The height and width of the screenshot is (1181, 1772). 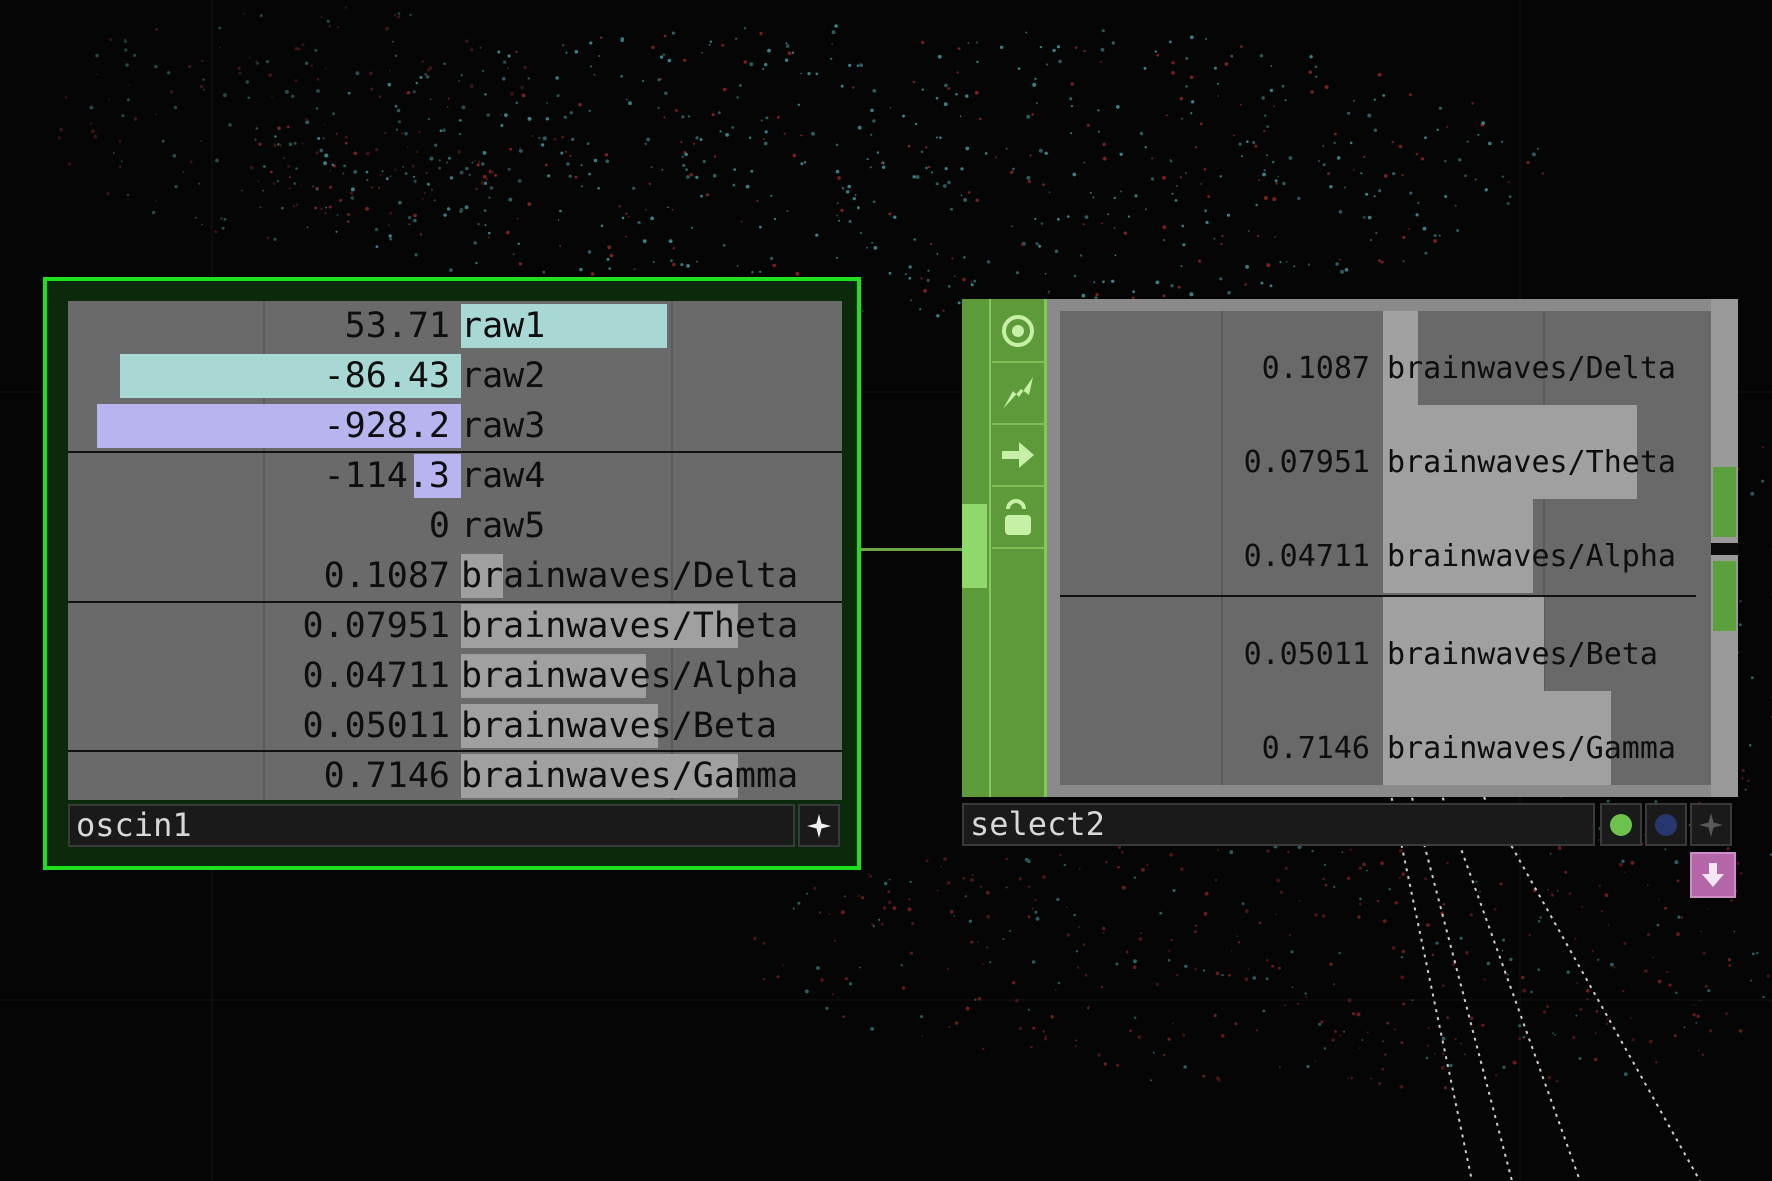 What do you see at coordinates (431, 825) in the screenshot?
I see `node-name-field: oscin1` at bounding box center [431, 825].